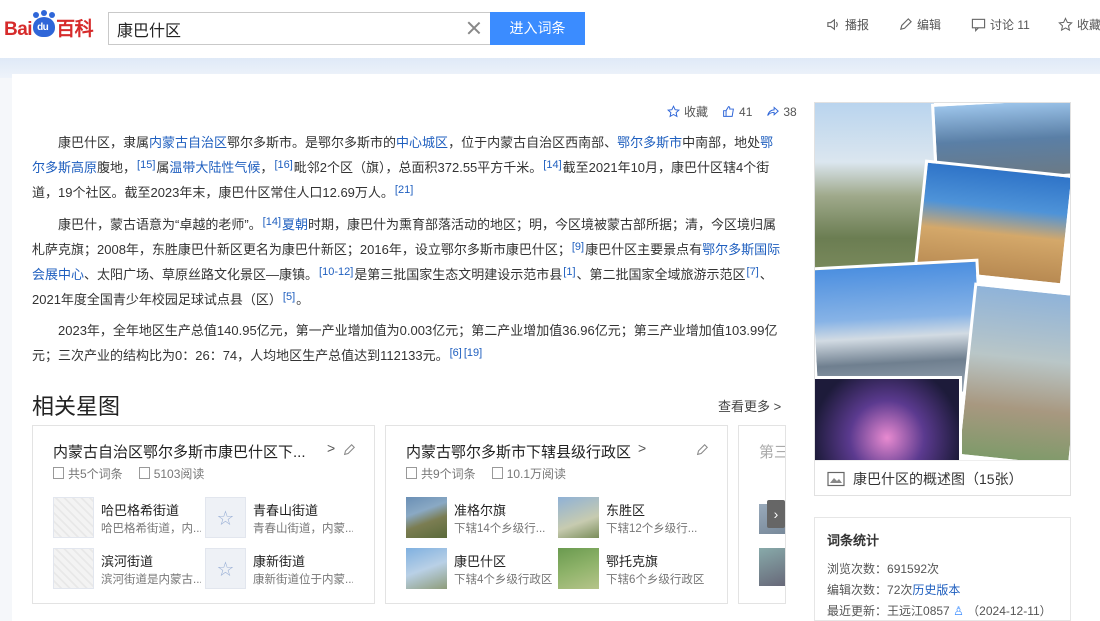 The height and width of the screenshot is (621, 1100). Describe the element at coordinates (832, 24) in the screenshot. I see `speaker-icon` at that location.